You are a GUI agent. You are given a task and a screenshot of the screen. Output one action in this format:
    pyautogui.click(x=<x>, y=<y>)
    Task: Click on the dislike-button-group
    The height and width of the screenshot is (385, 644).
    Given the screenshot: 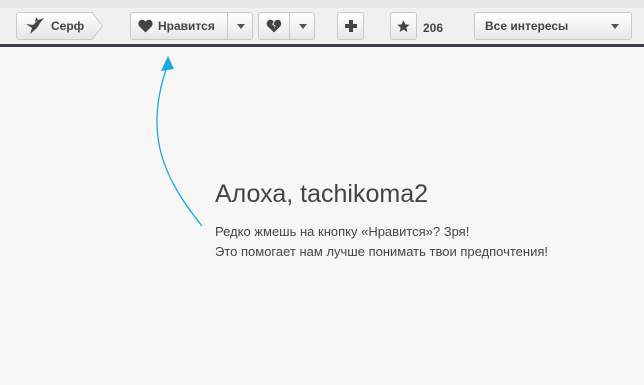 What is the action you would take?
    pyautogui.click(x=286, y=26)
    